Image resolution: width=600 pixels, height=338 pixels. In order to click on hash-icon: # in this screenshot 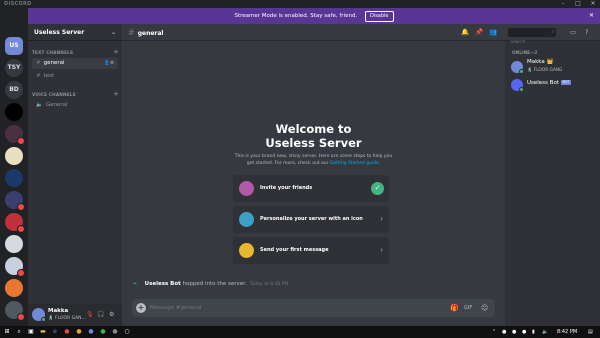, I will do `click(38, 63)`.